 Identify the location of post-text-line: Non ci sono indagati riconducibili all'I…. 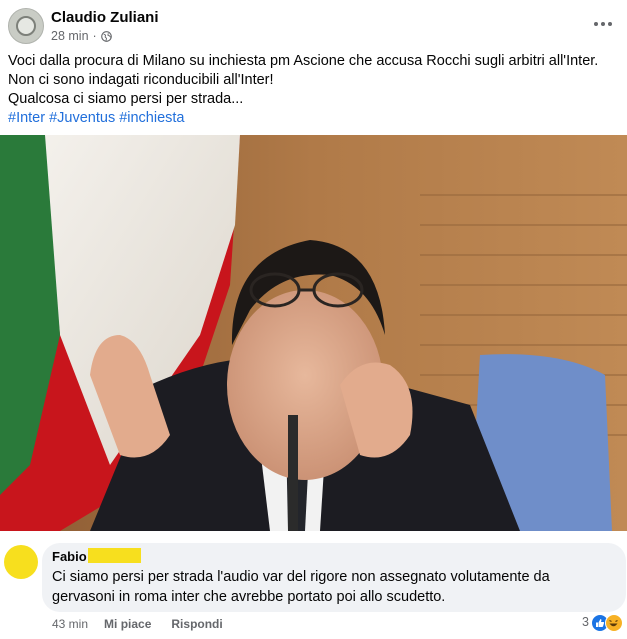
(141, 80).